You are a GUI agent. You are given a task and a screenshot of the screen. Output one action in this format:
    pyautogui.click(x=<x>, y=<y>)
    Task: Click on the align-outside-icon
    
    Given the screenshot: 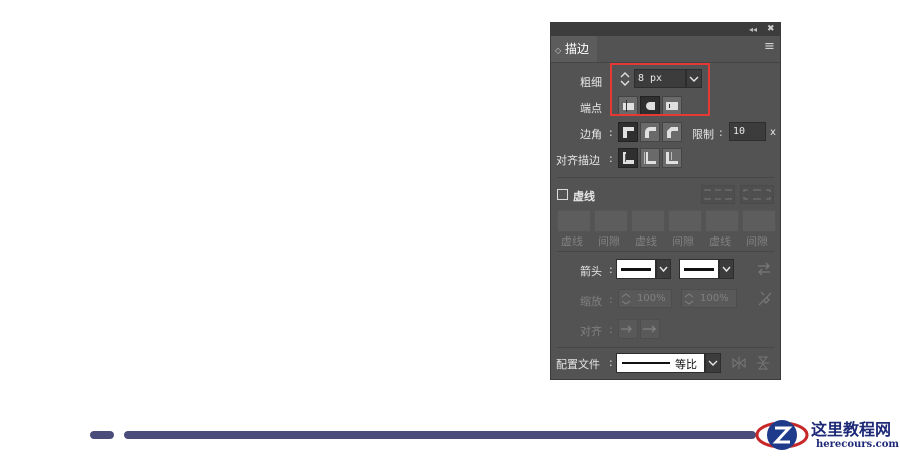 What is the action you would take?
    pyautogui.click(x=672, y=158)
    